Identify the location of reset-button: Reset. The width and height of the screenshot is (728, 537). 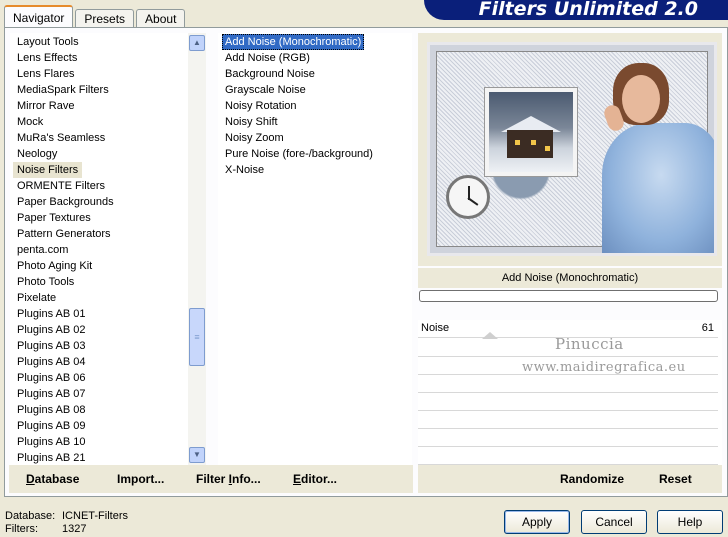
(675, 479).